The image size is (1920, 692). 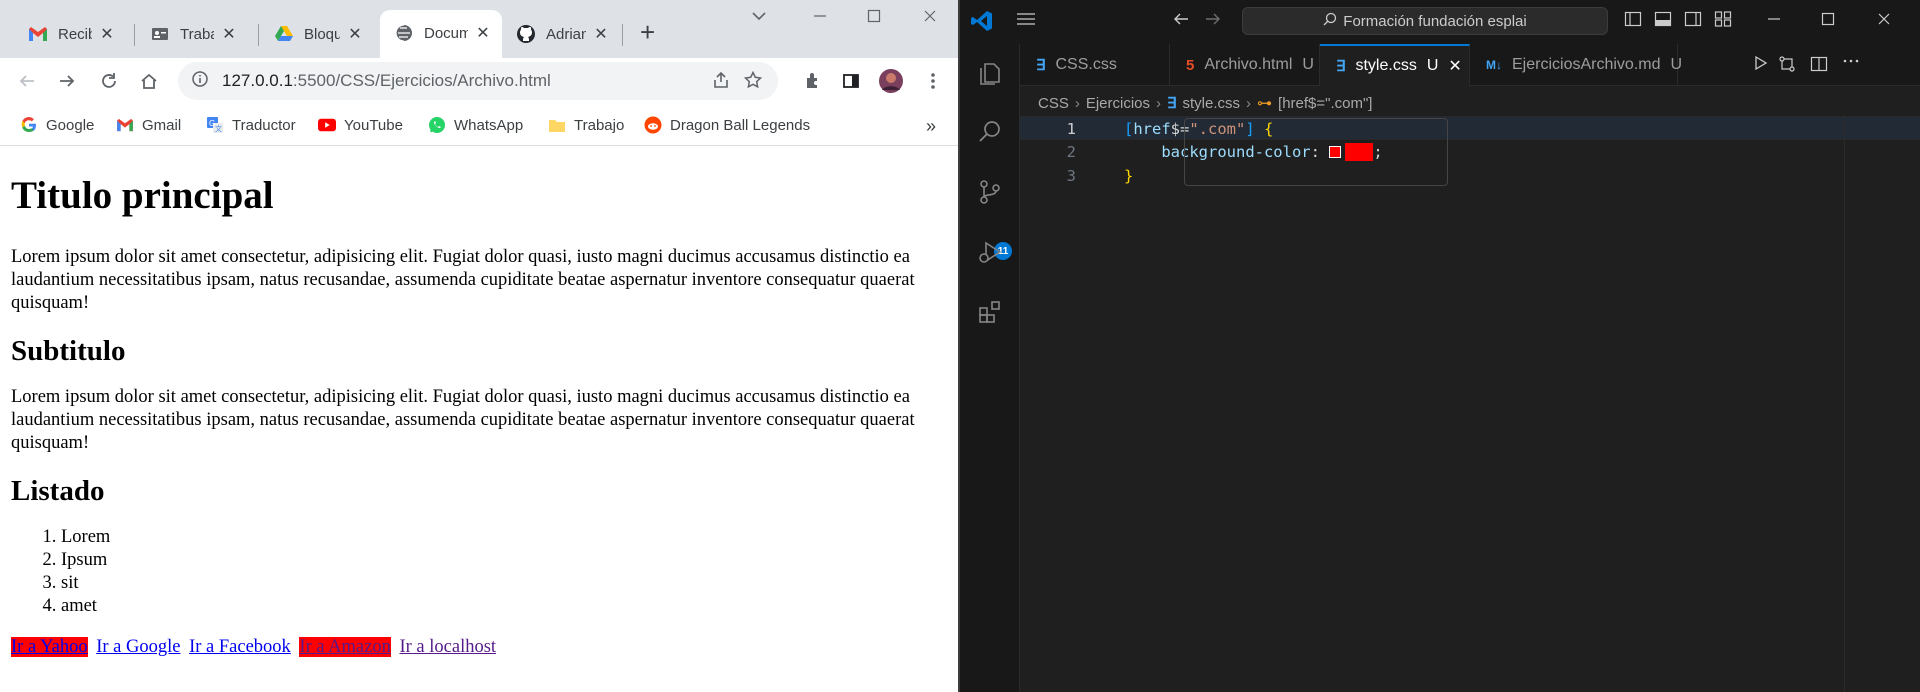 I want to click on forward-icon, so click(x=67, y=81).